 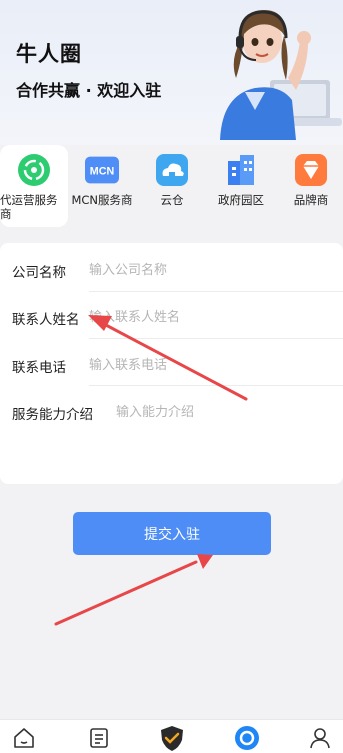 What do you see at coordinates (209, 270) in the screenshot?
I see `company-name-input` at bounding box center [209, 270].